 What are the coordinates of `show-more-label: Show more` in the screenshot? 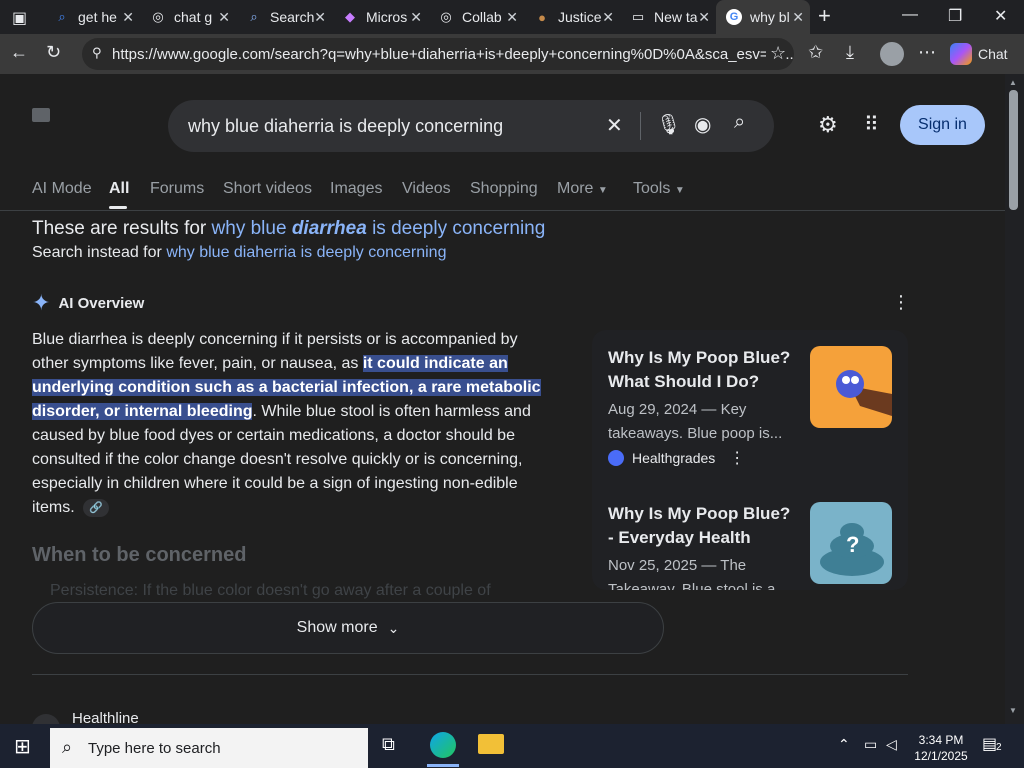 It's located at (337, 627).